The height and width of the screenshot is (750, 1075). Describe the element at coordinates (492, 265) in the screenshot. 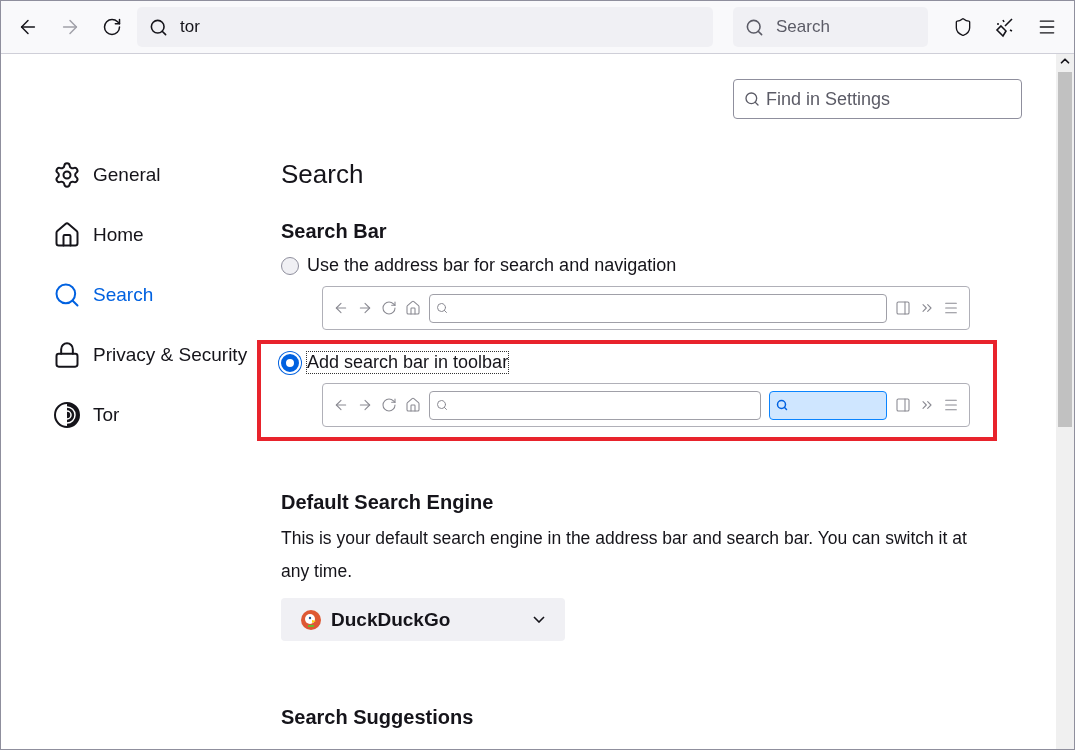

I see `radio-label: Use the address bar for search and navigation` at that location.